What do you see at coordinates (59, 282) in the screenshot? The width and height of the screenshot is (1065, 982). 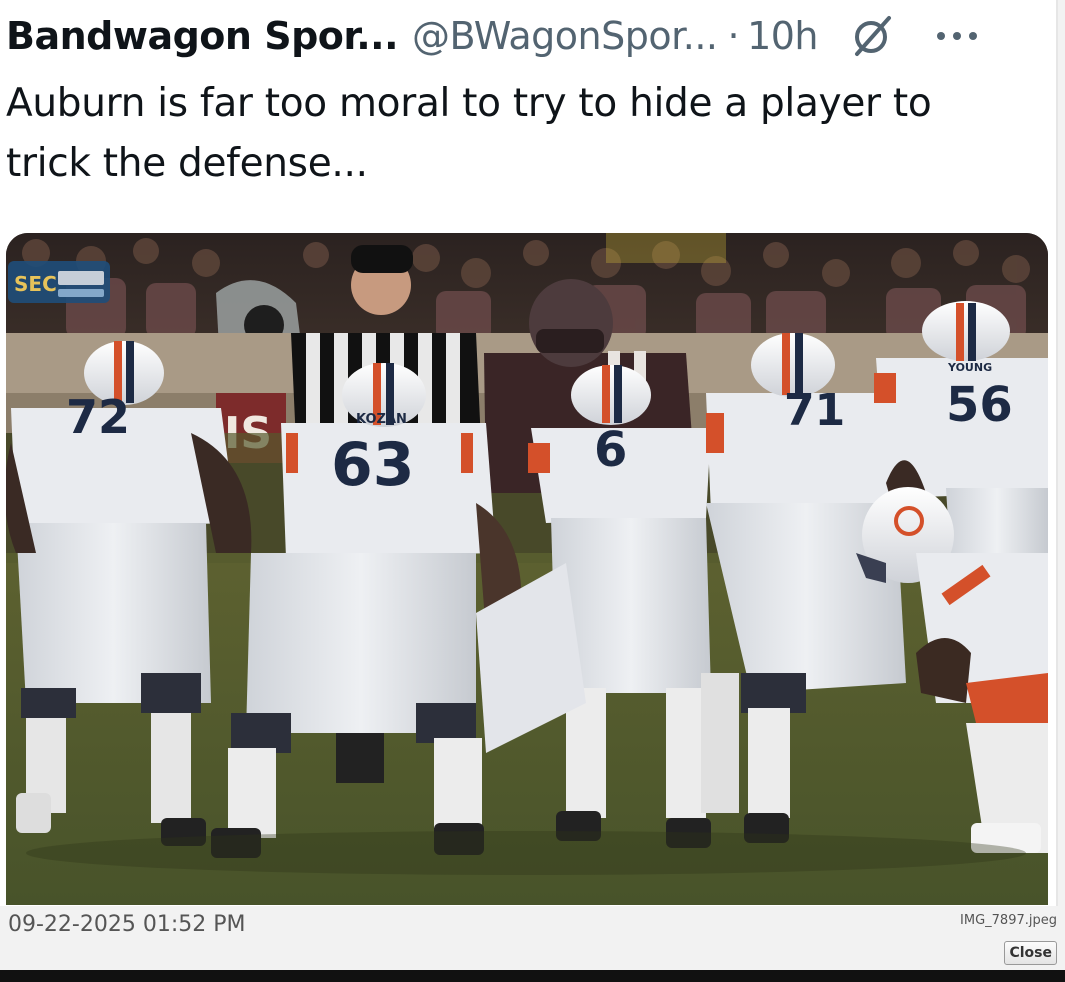 I see `sec-network-logo: SEC` at bounding box center [59, 282].